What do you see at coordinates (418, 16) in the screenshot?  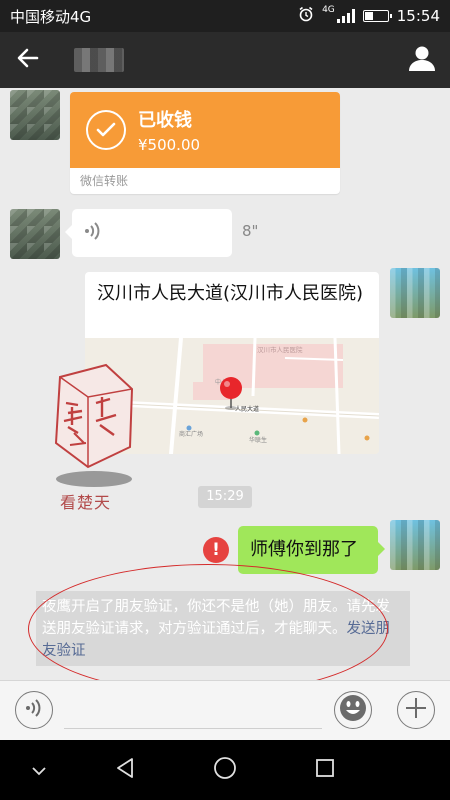 I see `clock: 15:54` at bounding box center [418, 16].